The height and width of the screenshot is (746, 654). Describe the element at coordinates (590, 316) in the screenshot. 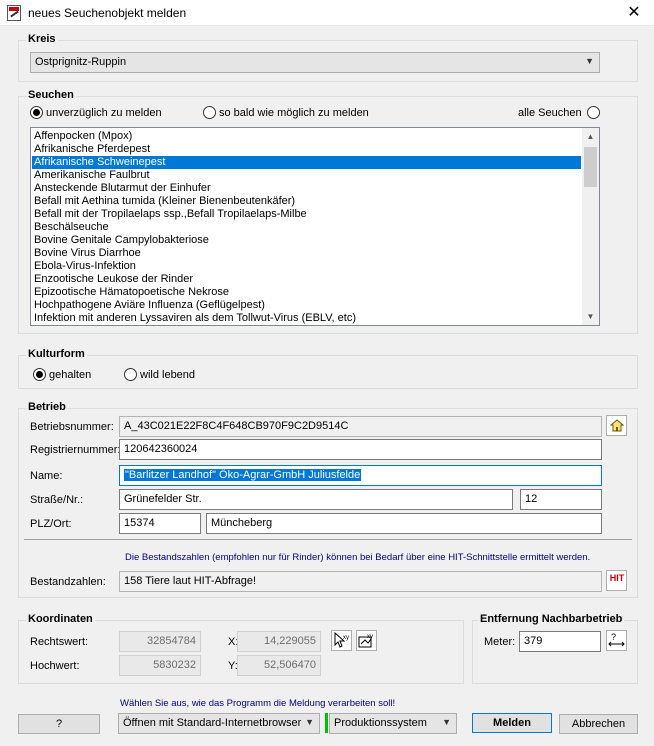

I see `scroll-down-icon: ▼` at that location.